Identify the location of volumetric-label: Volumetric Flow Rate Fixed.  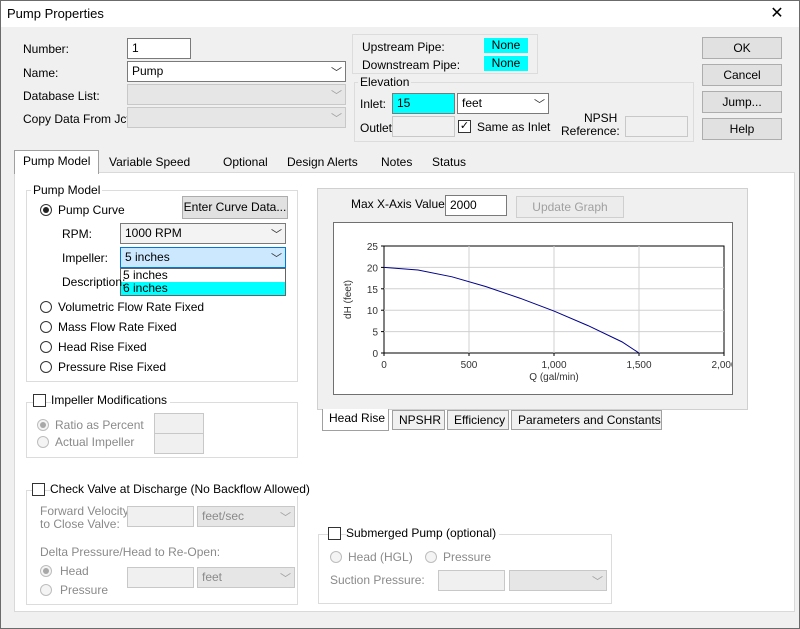
(131, 307).